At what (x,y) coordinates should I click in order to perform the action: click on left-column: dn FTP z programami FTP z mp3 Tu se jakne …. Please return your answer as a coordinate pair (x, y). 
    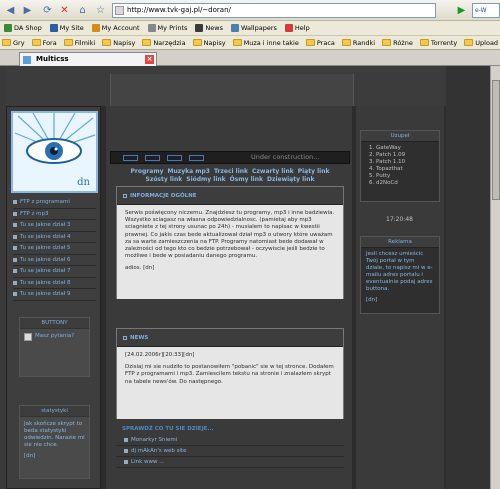
    Looking at the image, I should click on (53, 297).